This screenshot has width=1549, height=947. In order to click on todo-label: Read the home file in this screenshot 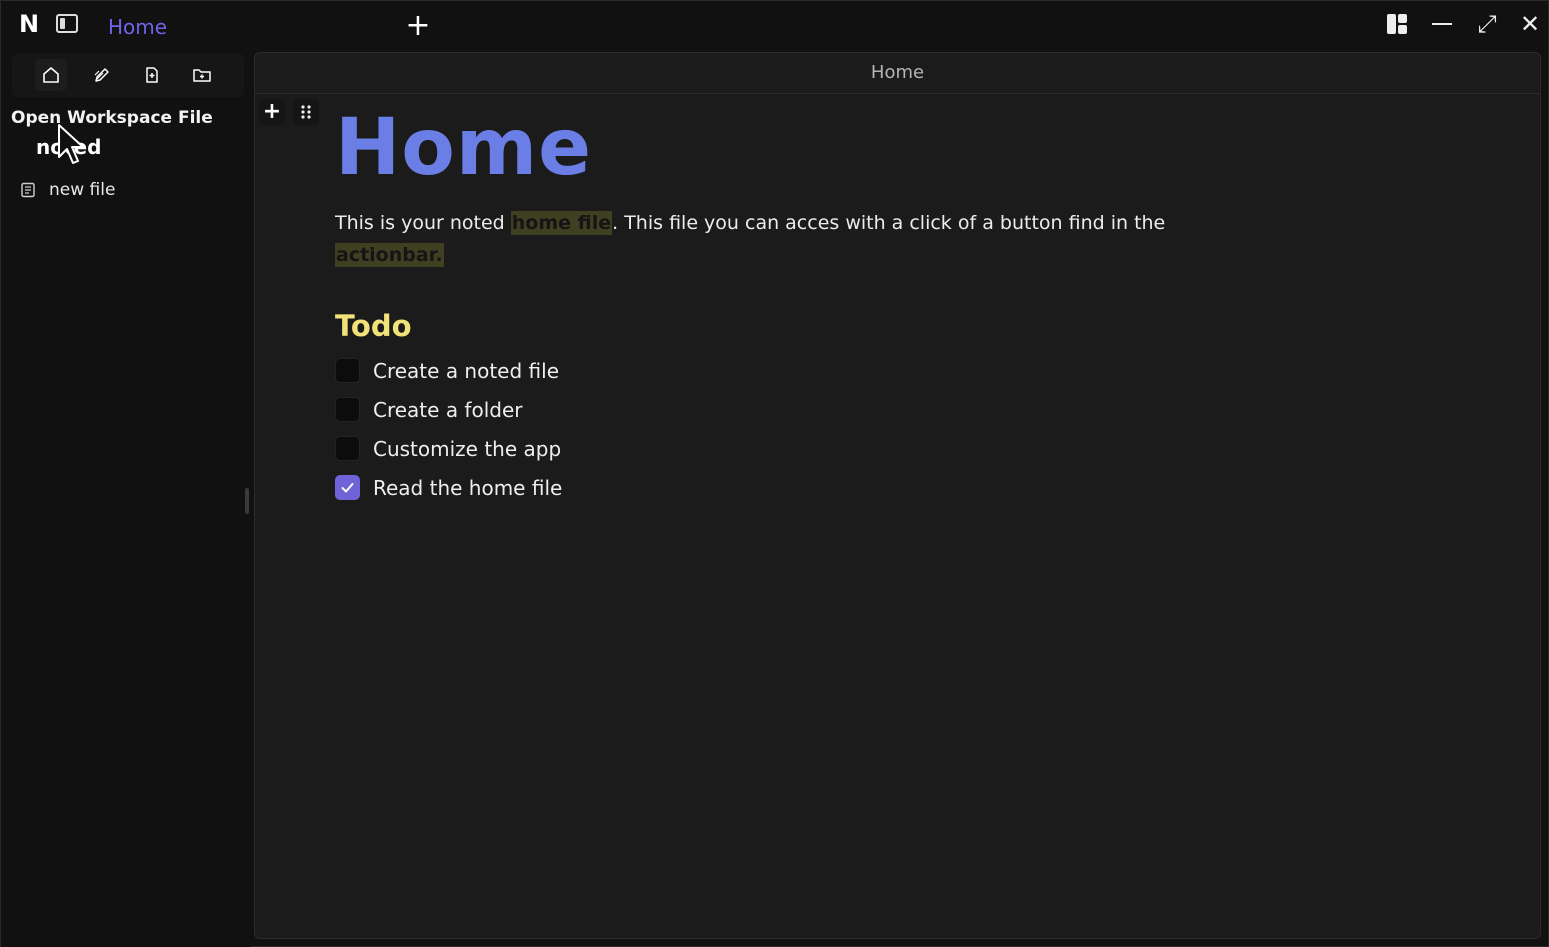, I will do `click(467, 488)`.